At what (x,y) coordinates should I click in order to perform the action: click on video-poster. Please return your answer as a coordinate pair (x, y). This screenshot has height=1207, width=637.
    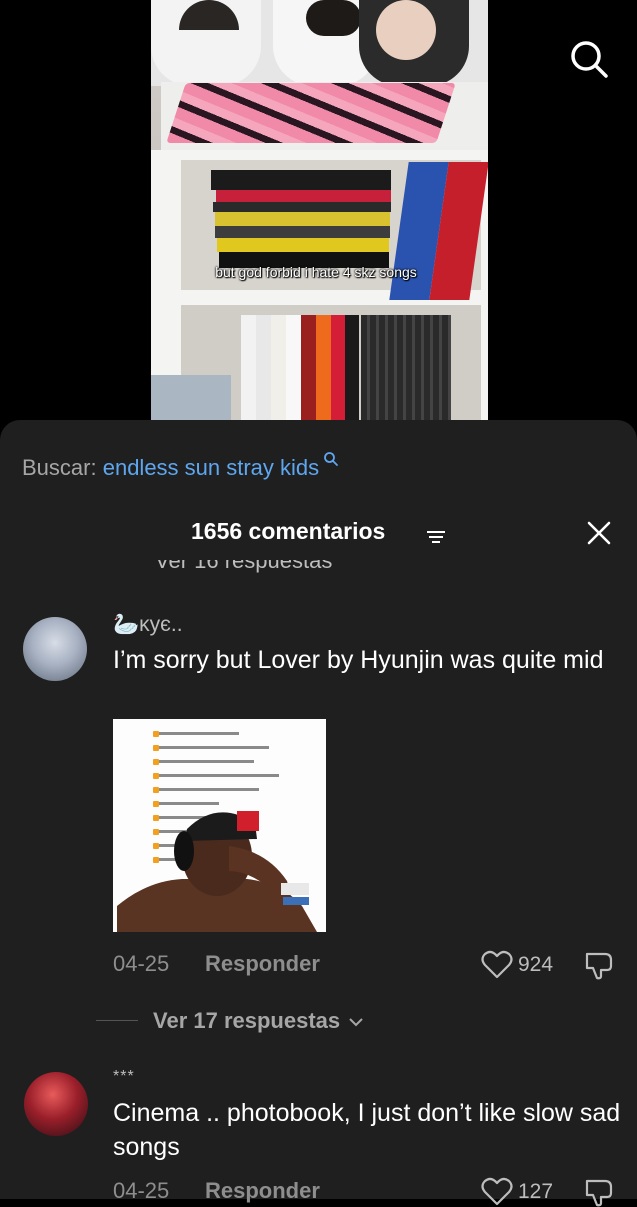
    Looking at the image, I should click on (319, 43).